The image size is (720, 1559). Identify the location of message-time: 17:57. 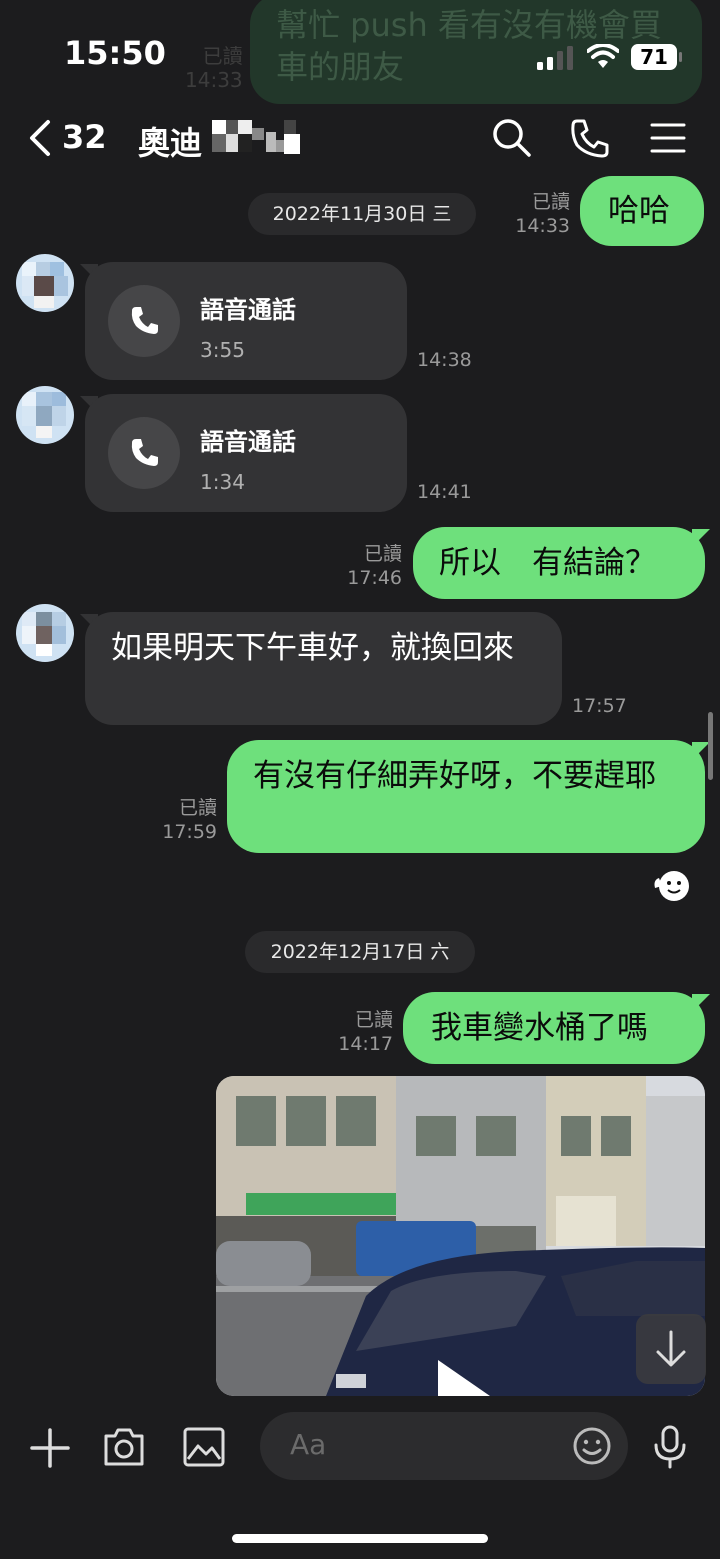
(599, 706).